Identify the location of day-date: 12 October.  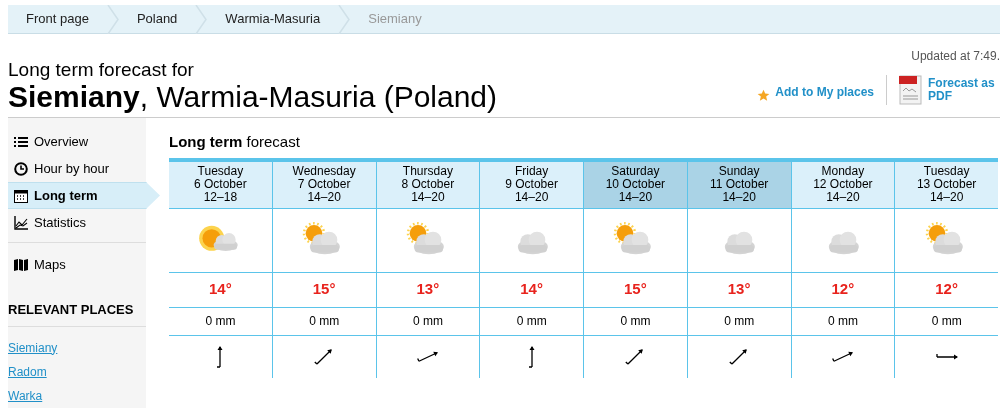
(843, 184).